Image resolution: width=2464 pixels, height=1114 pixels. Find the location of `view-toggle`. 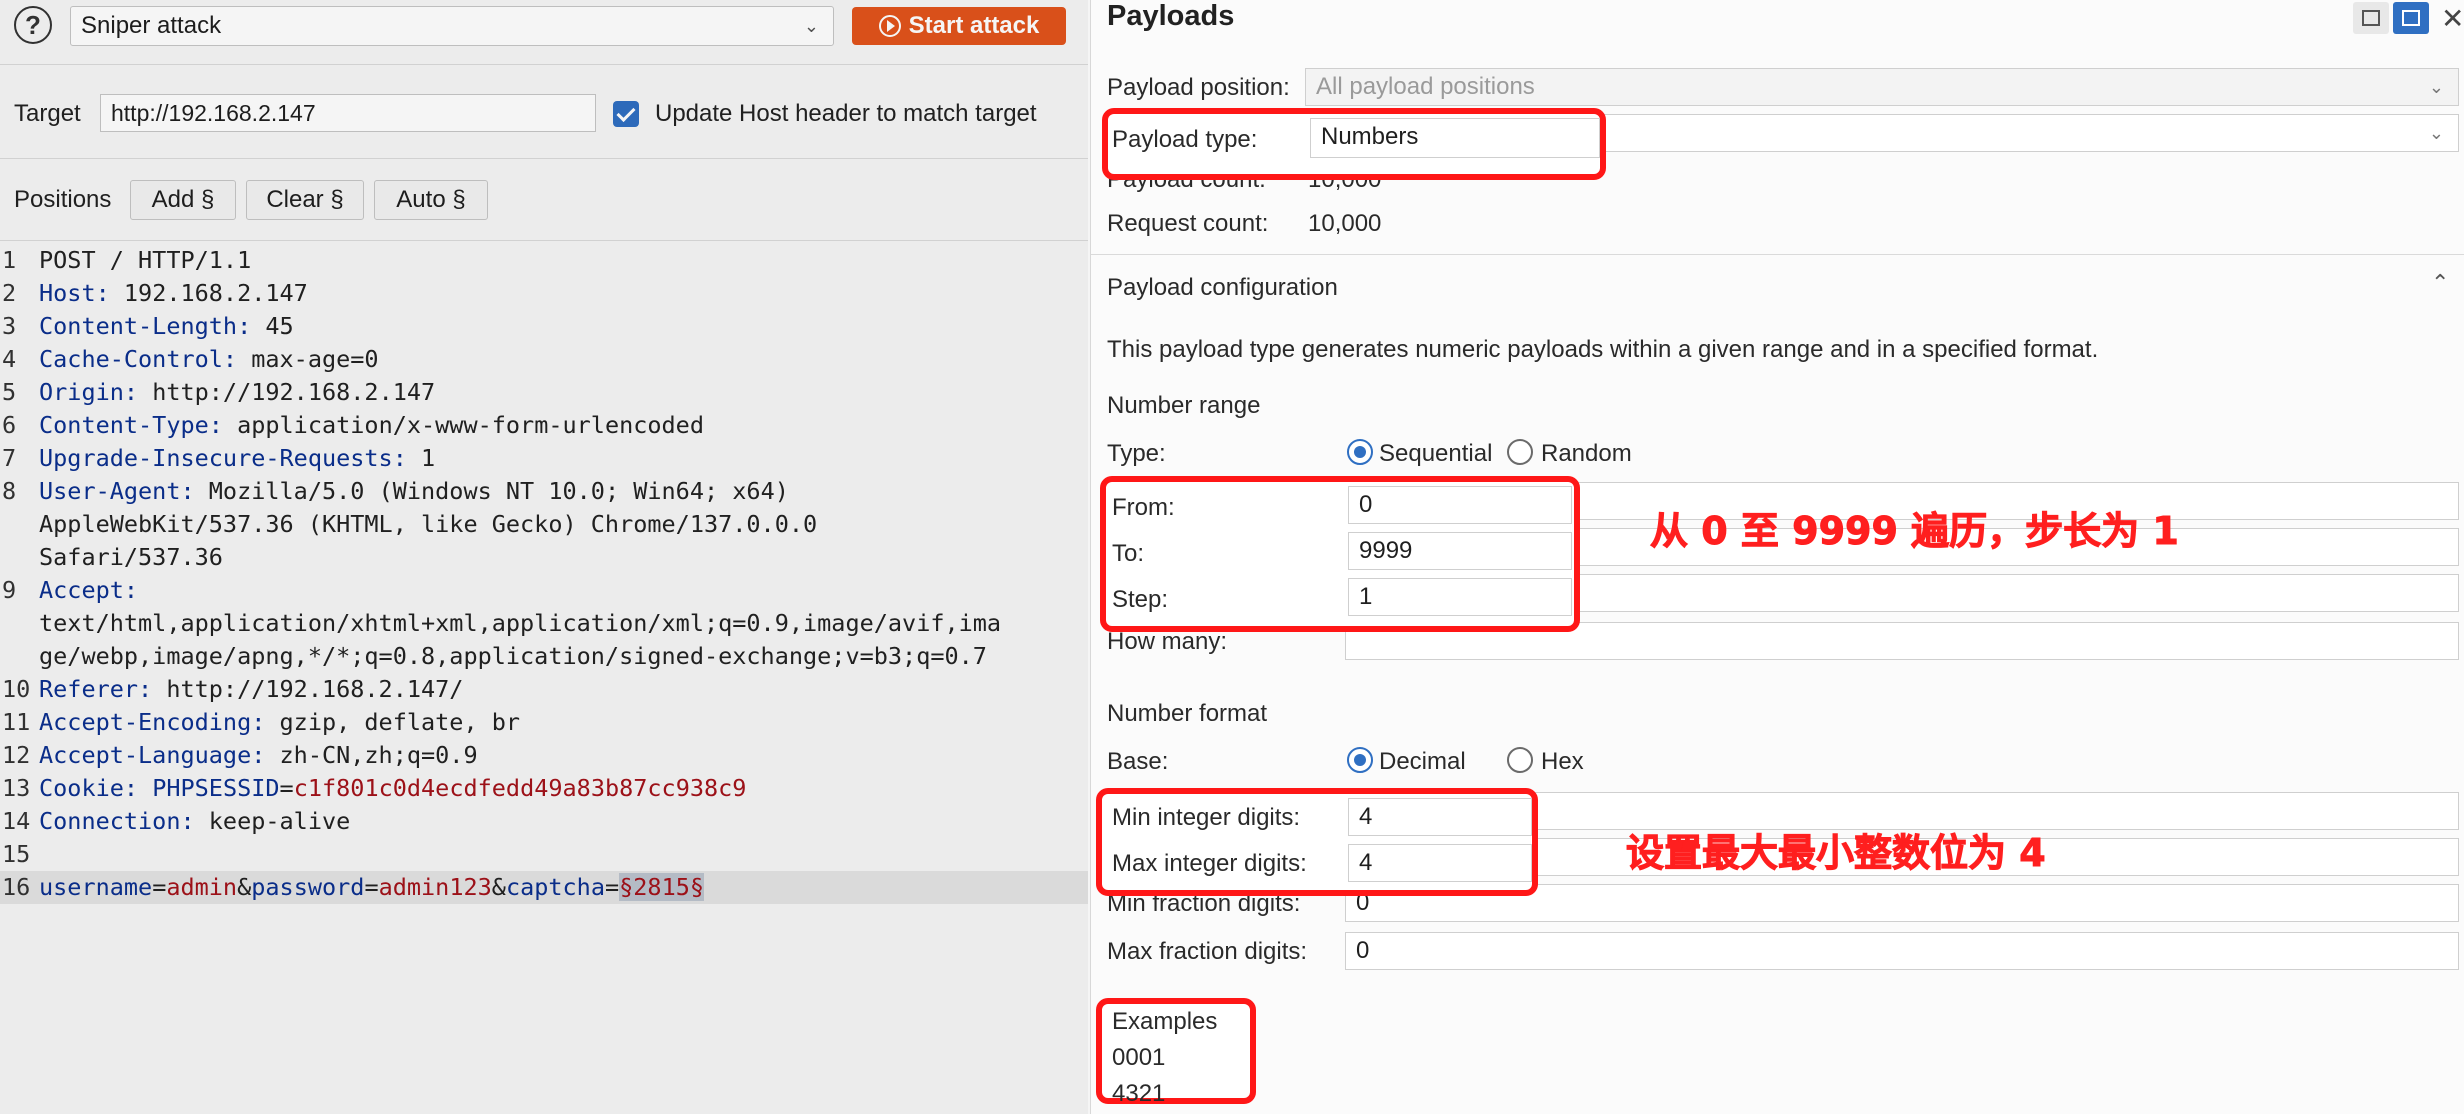

view-toggle is located at coordinates (2393, 18).